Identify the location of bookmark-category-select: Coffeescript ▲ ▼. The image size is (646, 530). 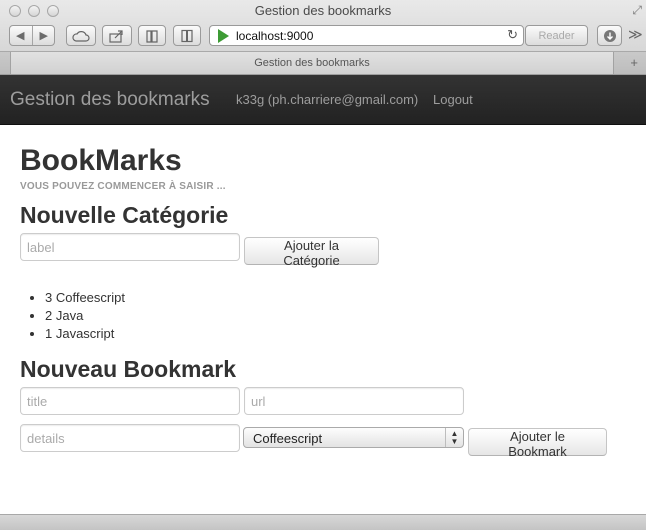
(353, 437).